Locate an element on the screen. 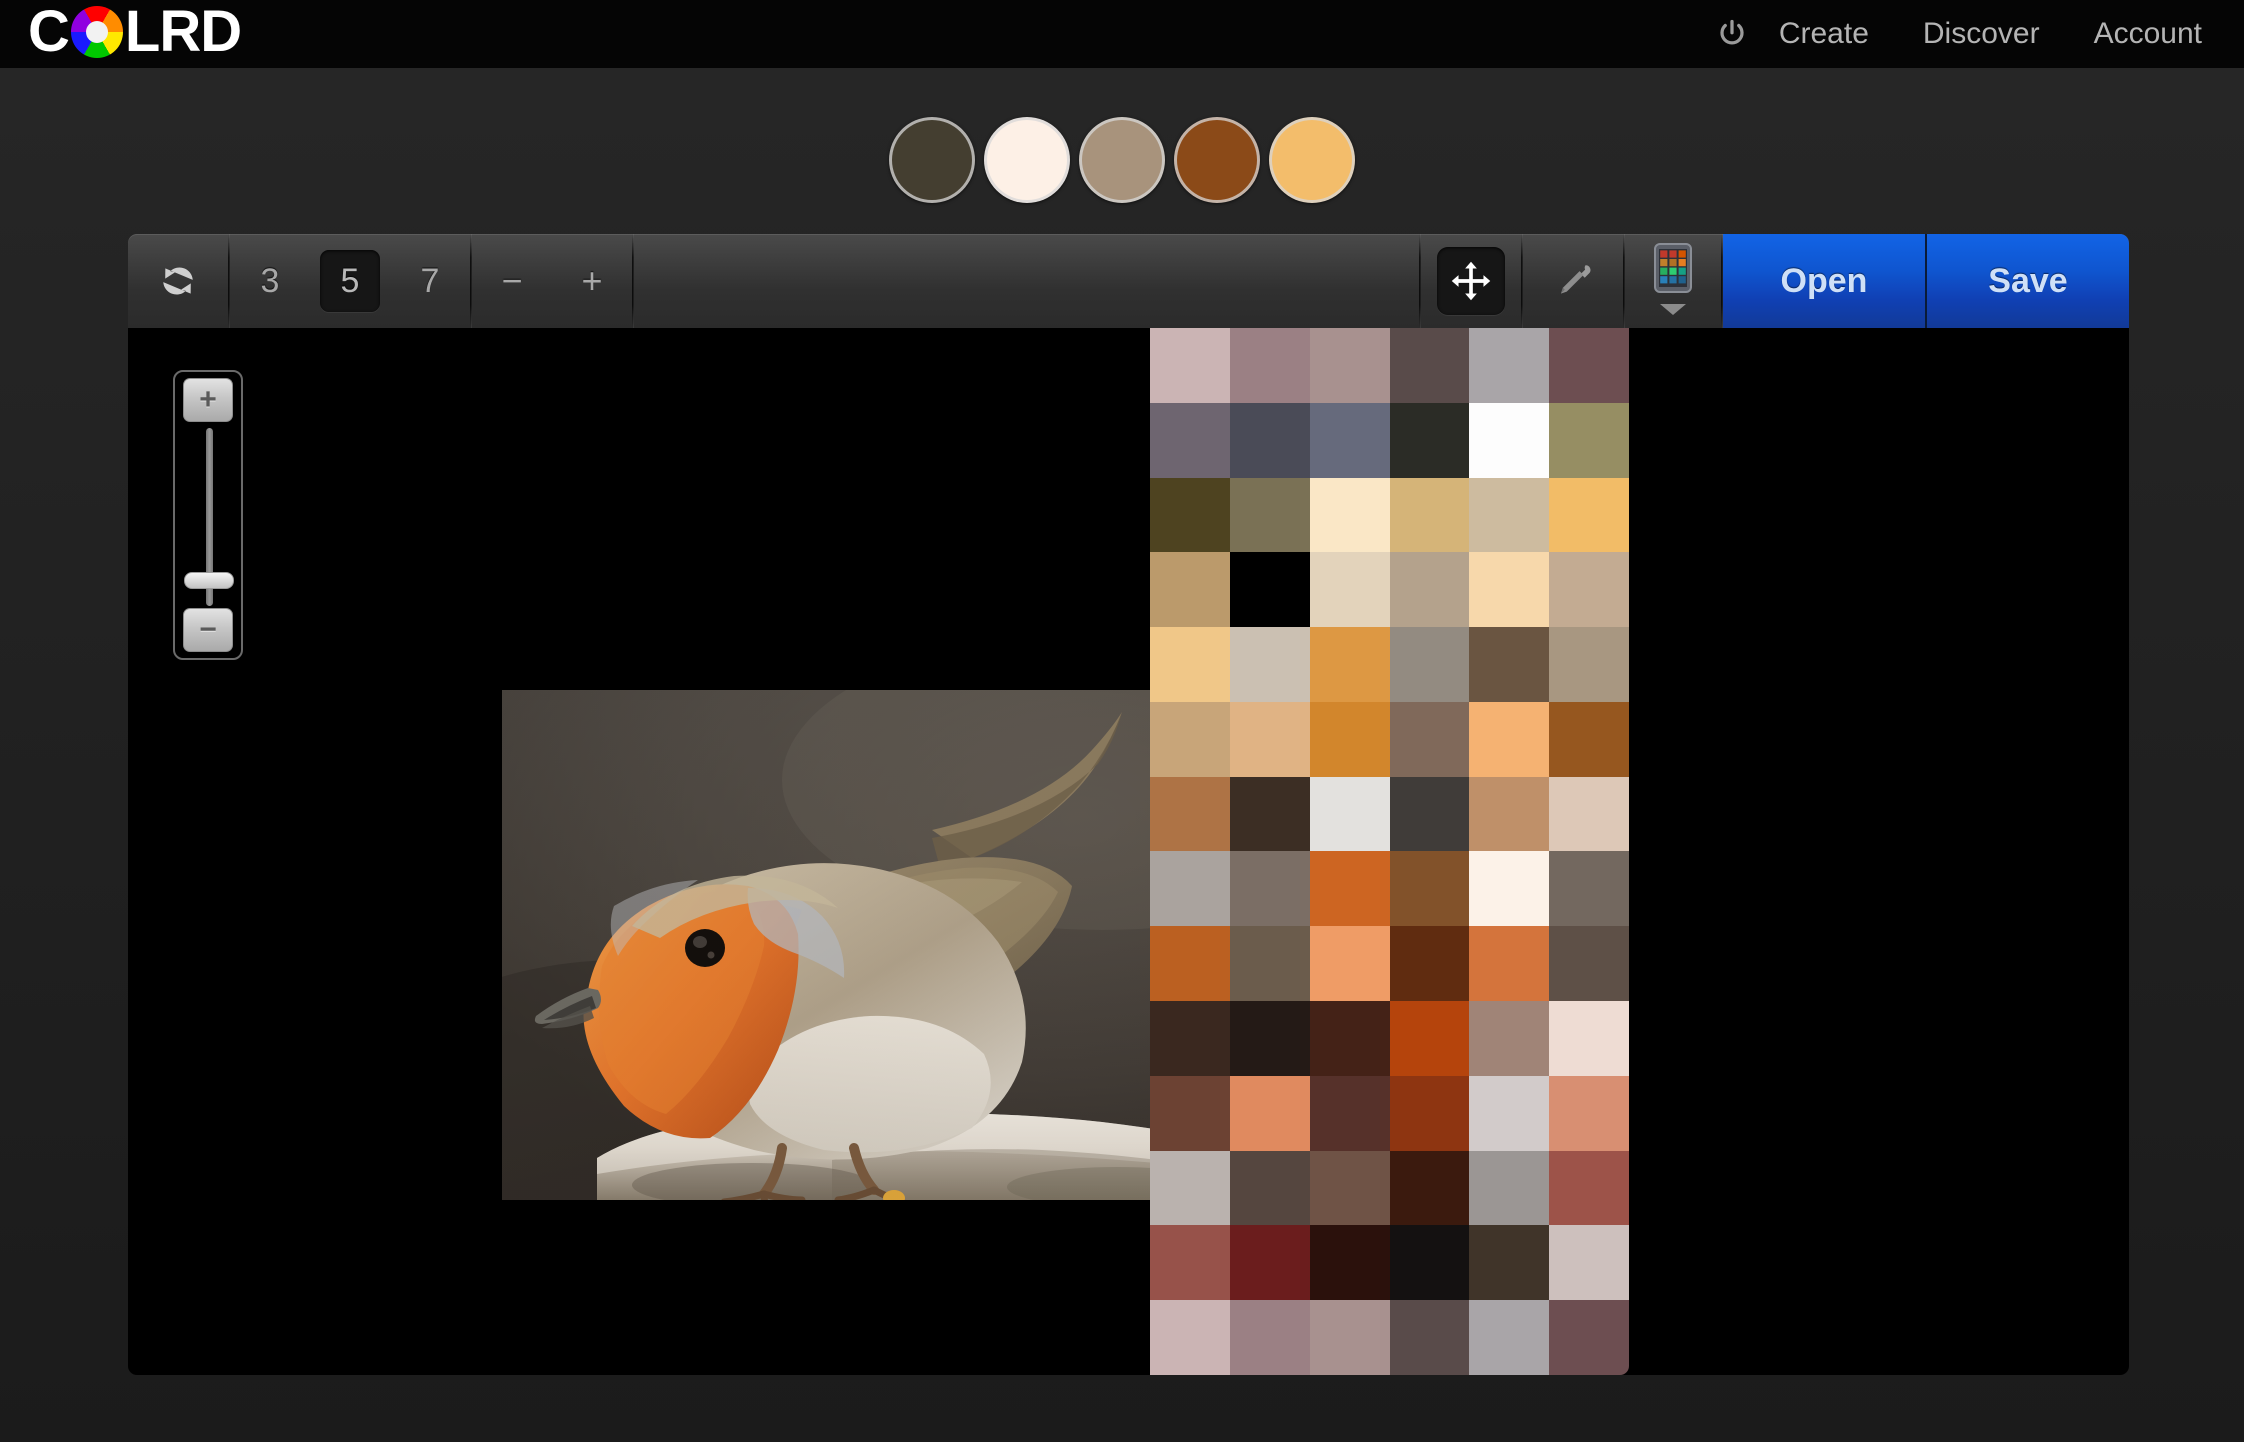  zoom-in-button: + is located at coordinates (208, 400).